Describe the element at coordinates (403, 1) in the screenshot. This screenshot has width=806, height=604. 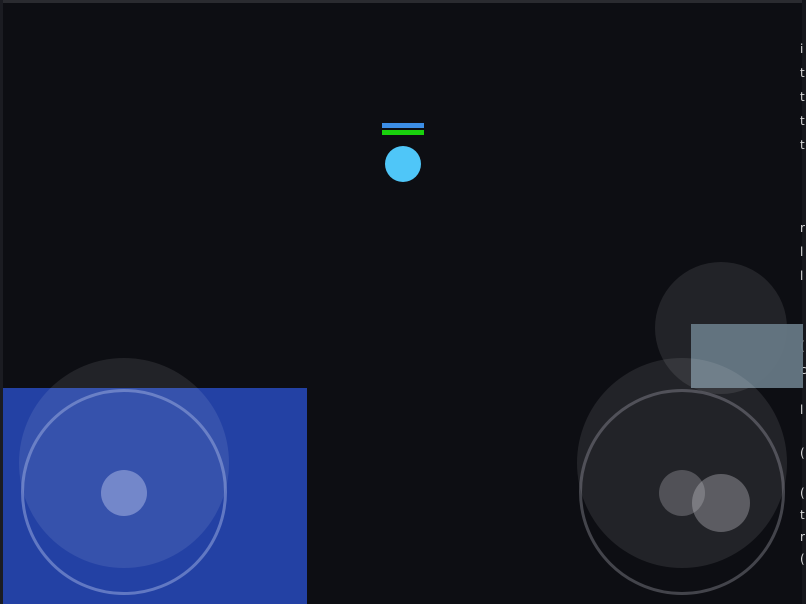
I see `top-border` at that location.